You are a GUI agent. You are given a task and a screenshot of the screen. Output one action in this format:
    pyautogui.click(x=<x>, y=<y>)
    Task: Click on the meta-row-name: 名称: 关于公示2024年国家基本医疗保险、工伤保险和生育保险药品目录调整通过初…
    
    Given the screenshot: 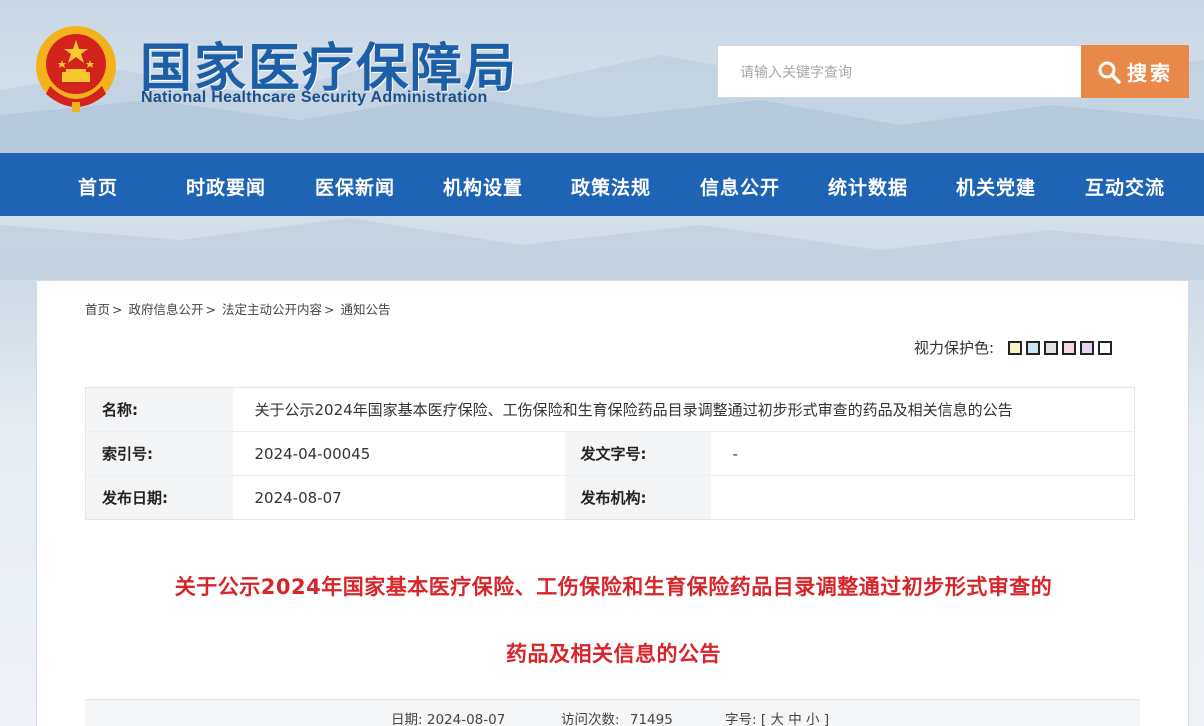 What is the action you would take?
    pyautogui.click(x=610, y=409)
    